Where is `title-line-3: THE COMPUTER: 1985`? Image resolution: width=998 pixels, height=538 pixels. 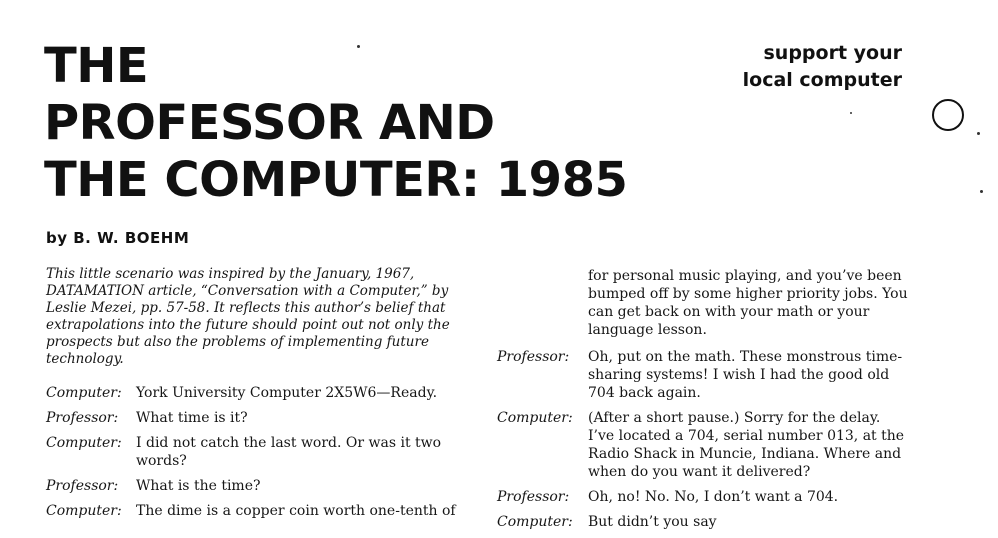
title-line-3: THE COMPUTER: 1985 is located at coordinates (336, 180).